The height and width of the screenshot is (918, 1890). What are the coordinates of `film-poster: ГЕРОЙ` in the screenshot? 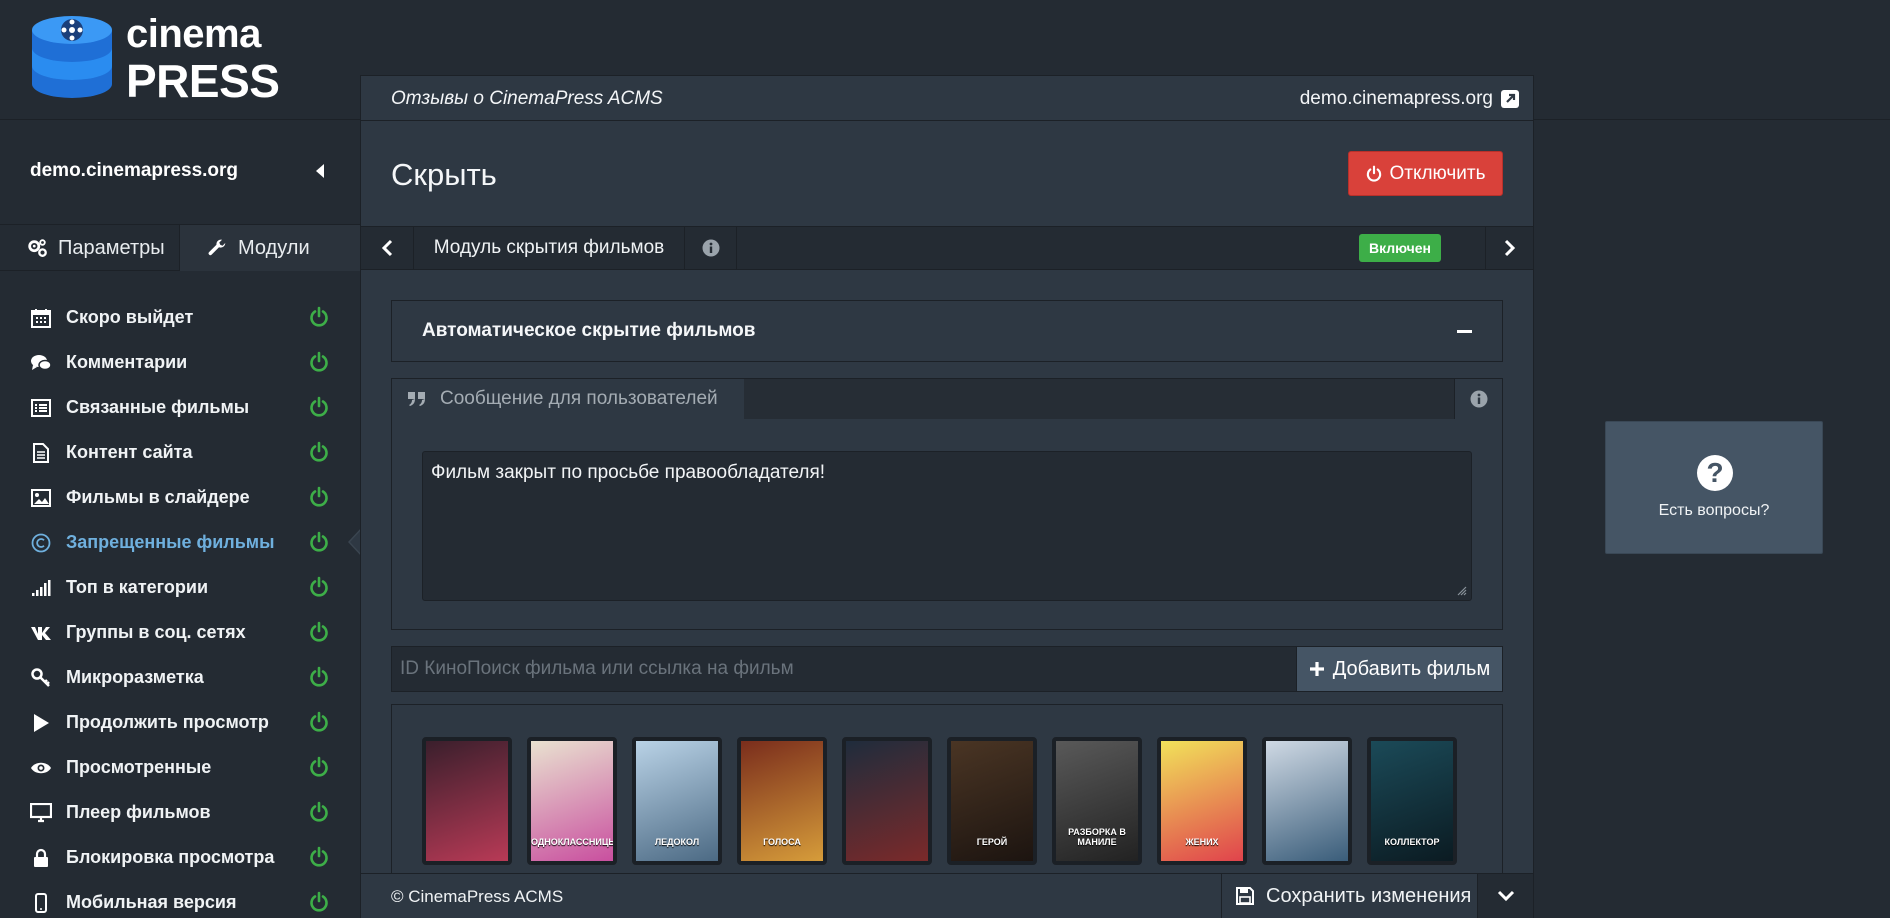 It's located at (992, 801).